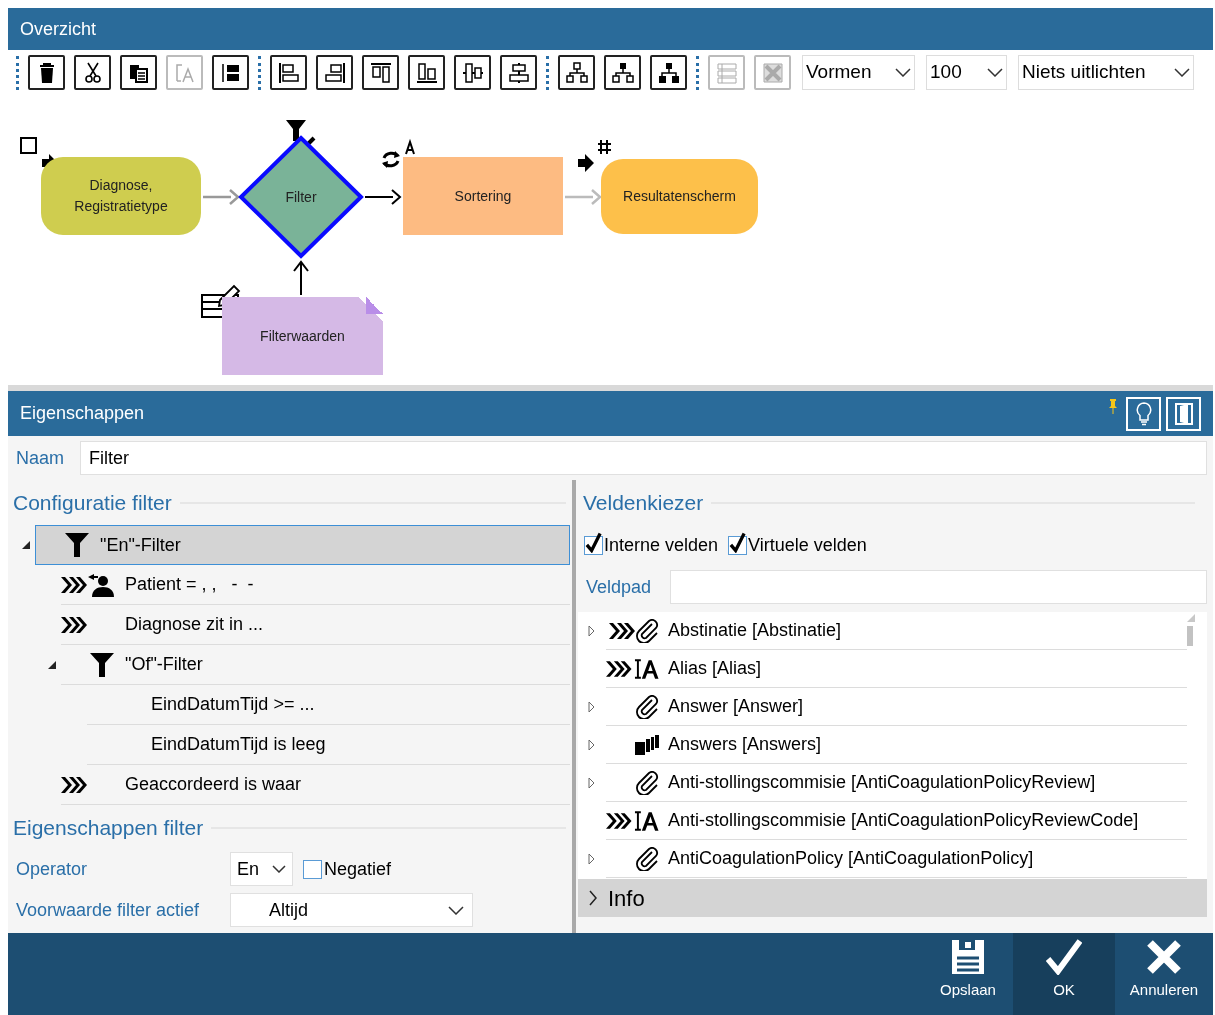 This screenshot has width=1215, height=1015. I want to click on section-heading: Veldenkiezer, so click(643, 502).